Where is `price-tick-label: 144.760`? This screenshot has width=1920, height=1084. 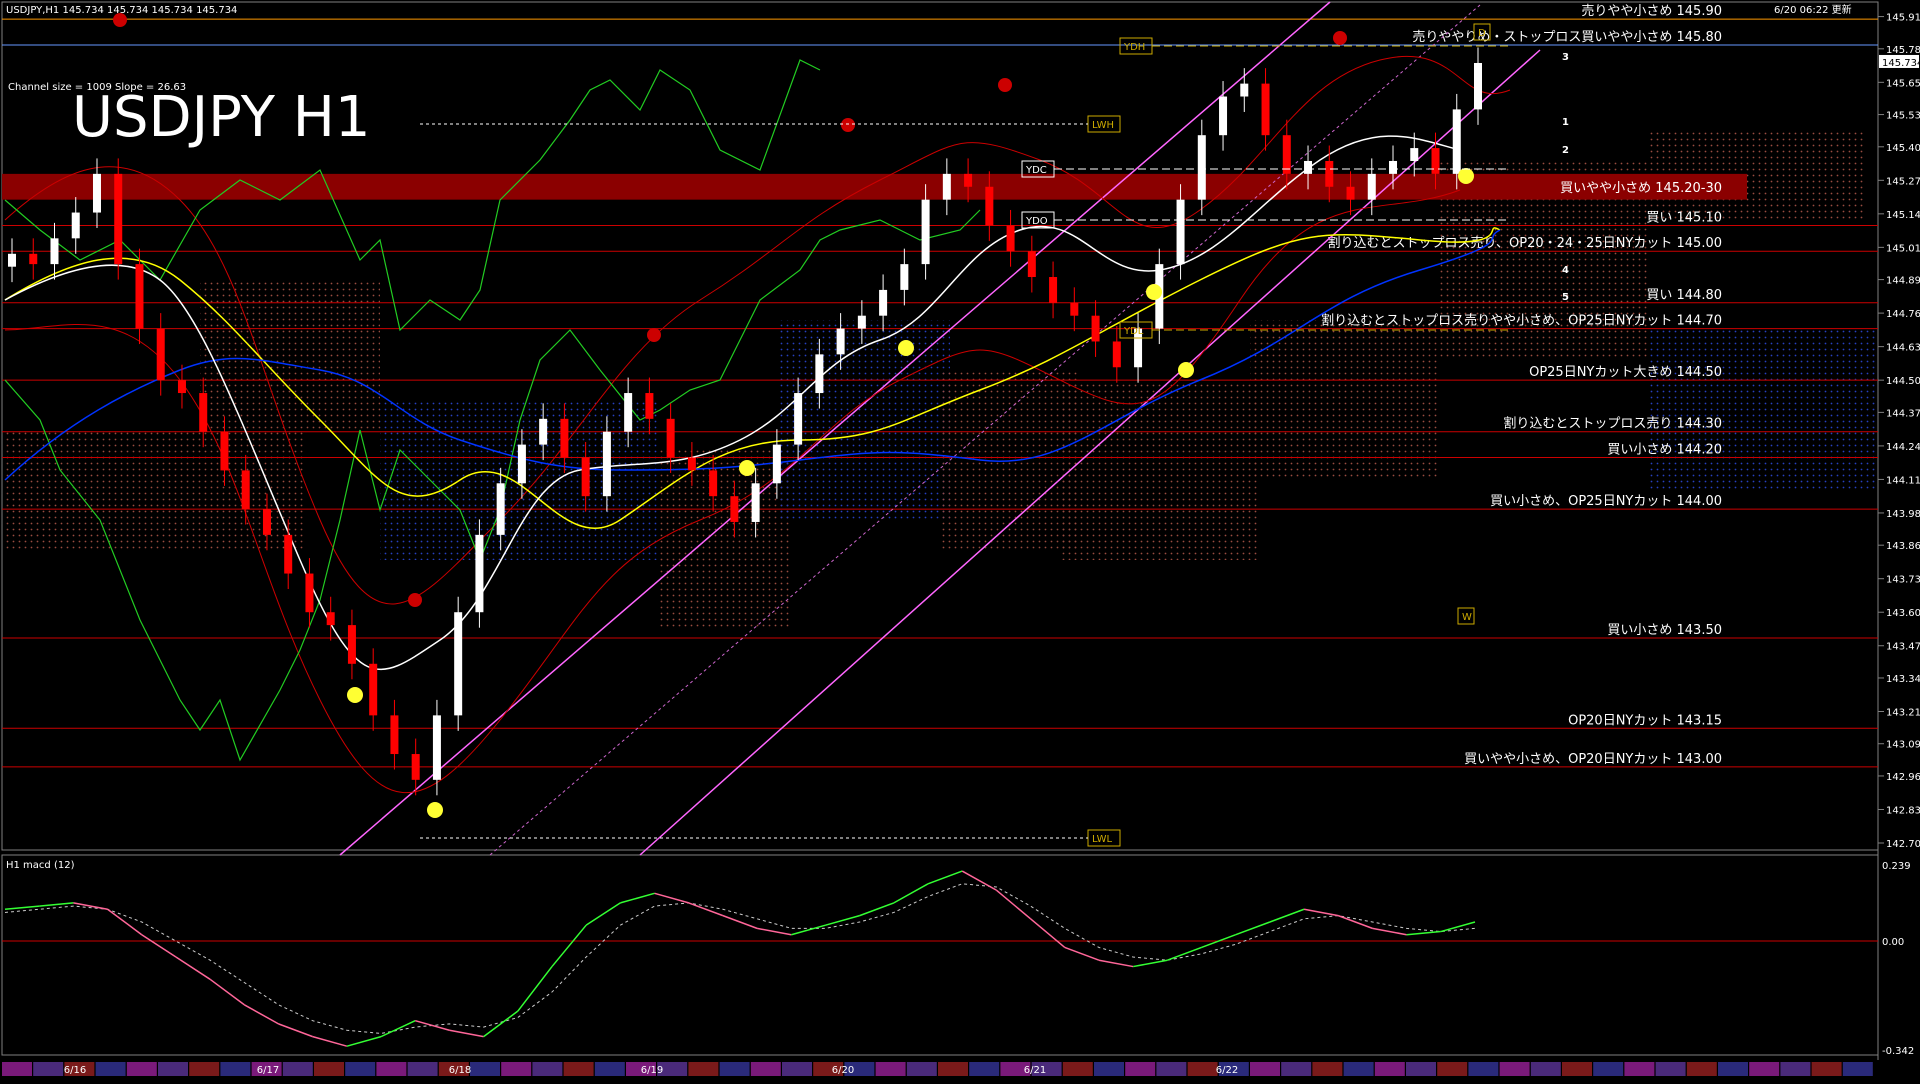 price-tick-label: 144.760 is located at coordinates (1903, 314).